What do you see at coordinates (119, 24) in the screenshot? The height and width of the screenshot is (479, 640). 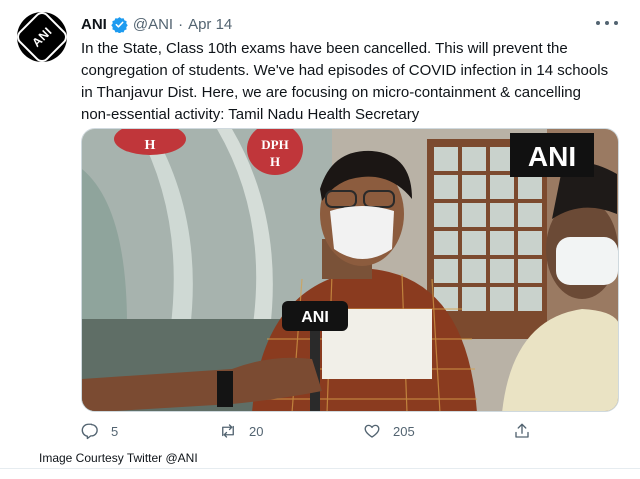 I see `verified-icon` at bounding box center [119, 24].